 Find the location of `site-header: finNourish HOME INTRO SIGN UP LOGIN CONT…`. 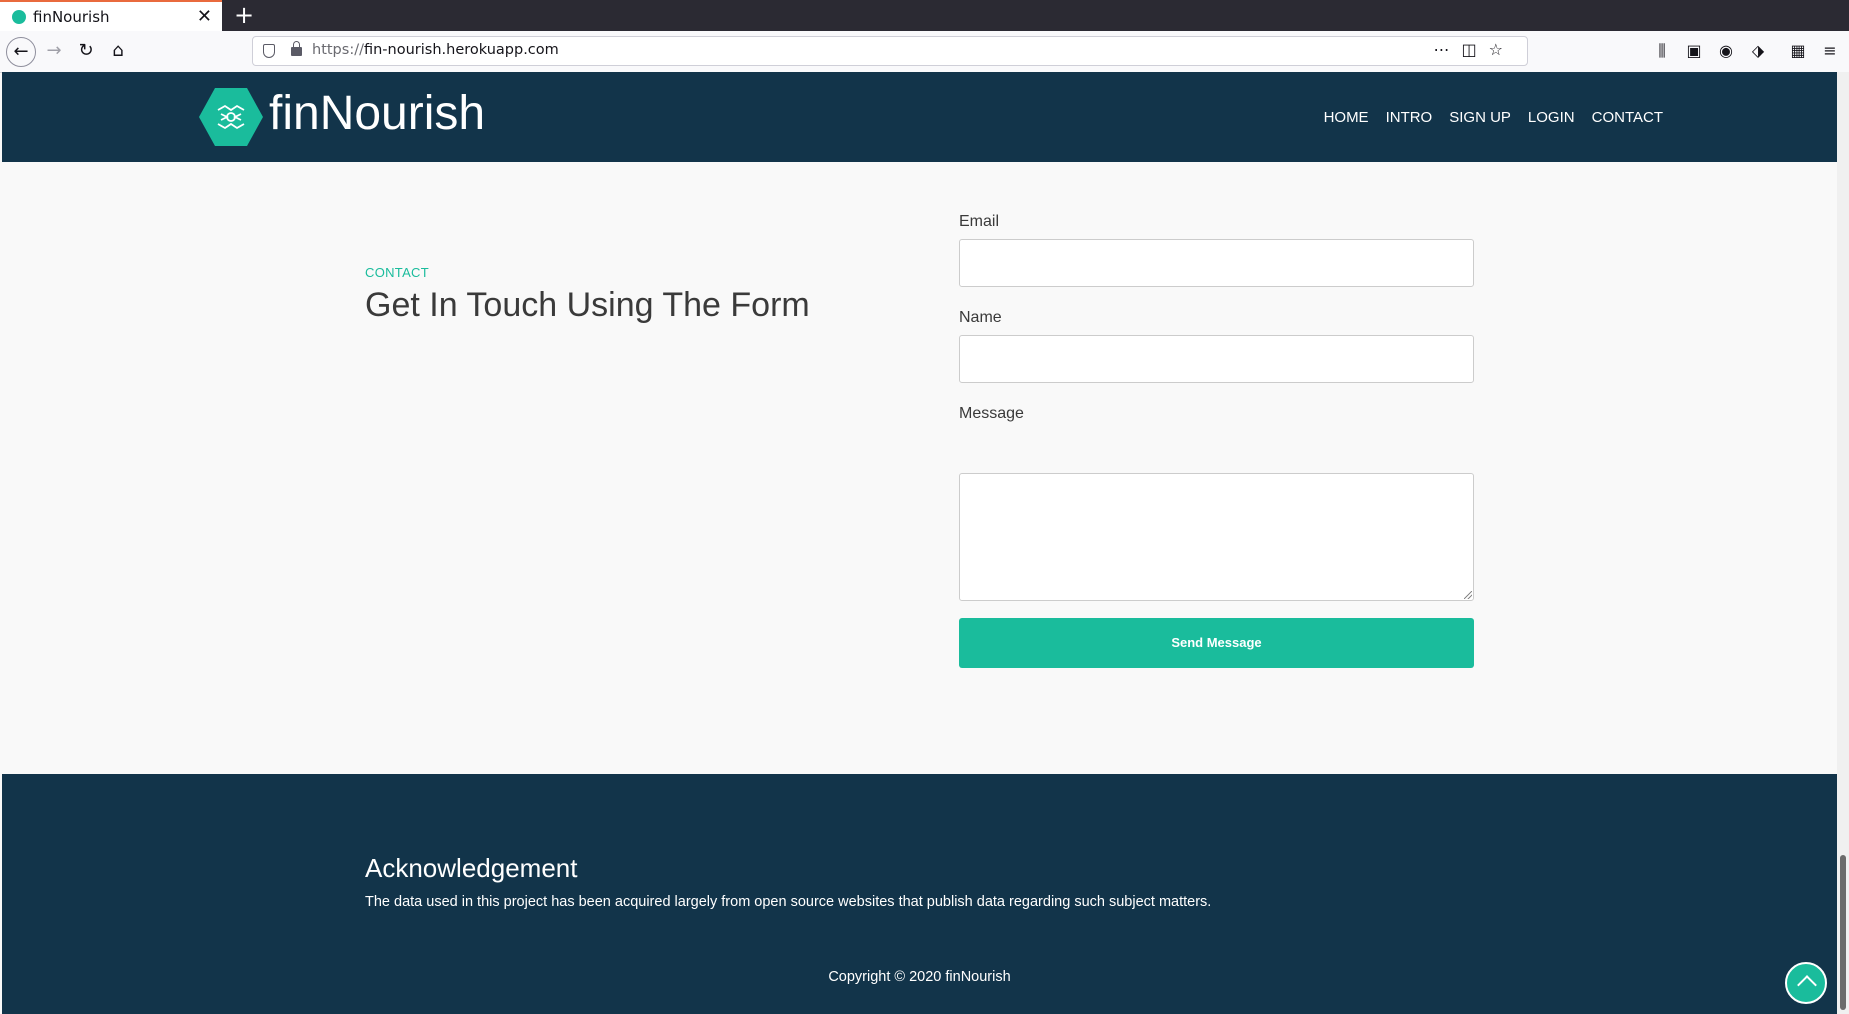

site-header: finNourish HOME INTRO SIGN UP LOGIN CONT… is located at coordinates (919, 117).